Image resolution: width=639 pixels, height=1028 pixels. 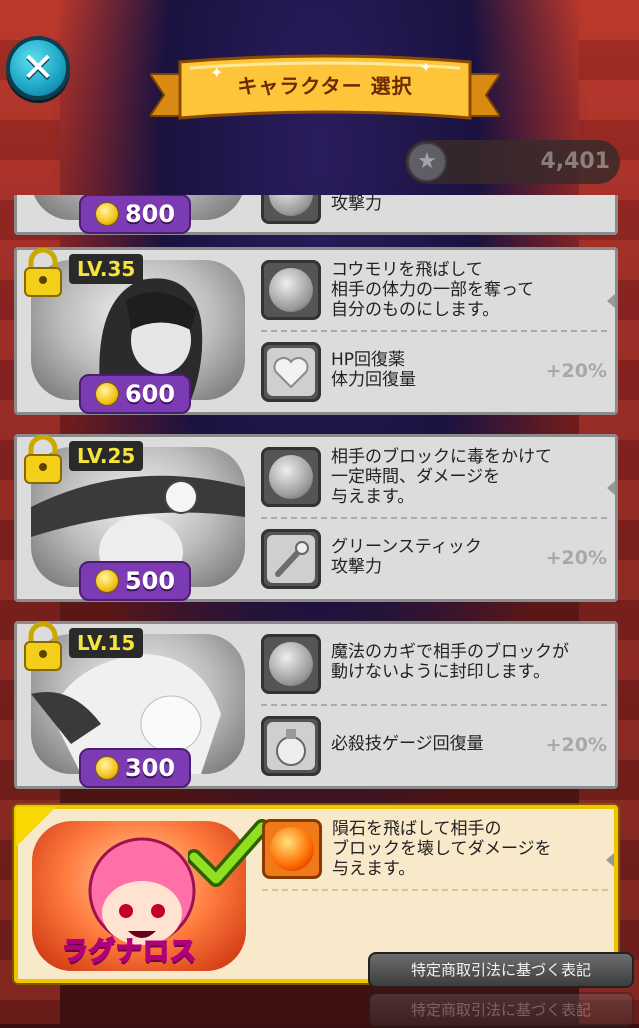 I want to click on character-name: ラグナロス, so click(x=129, y=952).